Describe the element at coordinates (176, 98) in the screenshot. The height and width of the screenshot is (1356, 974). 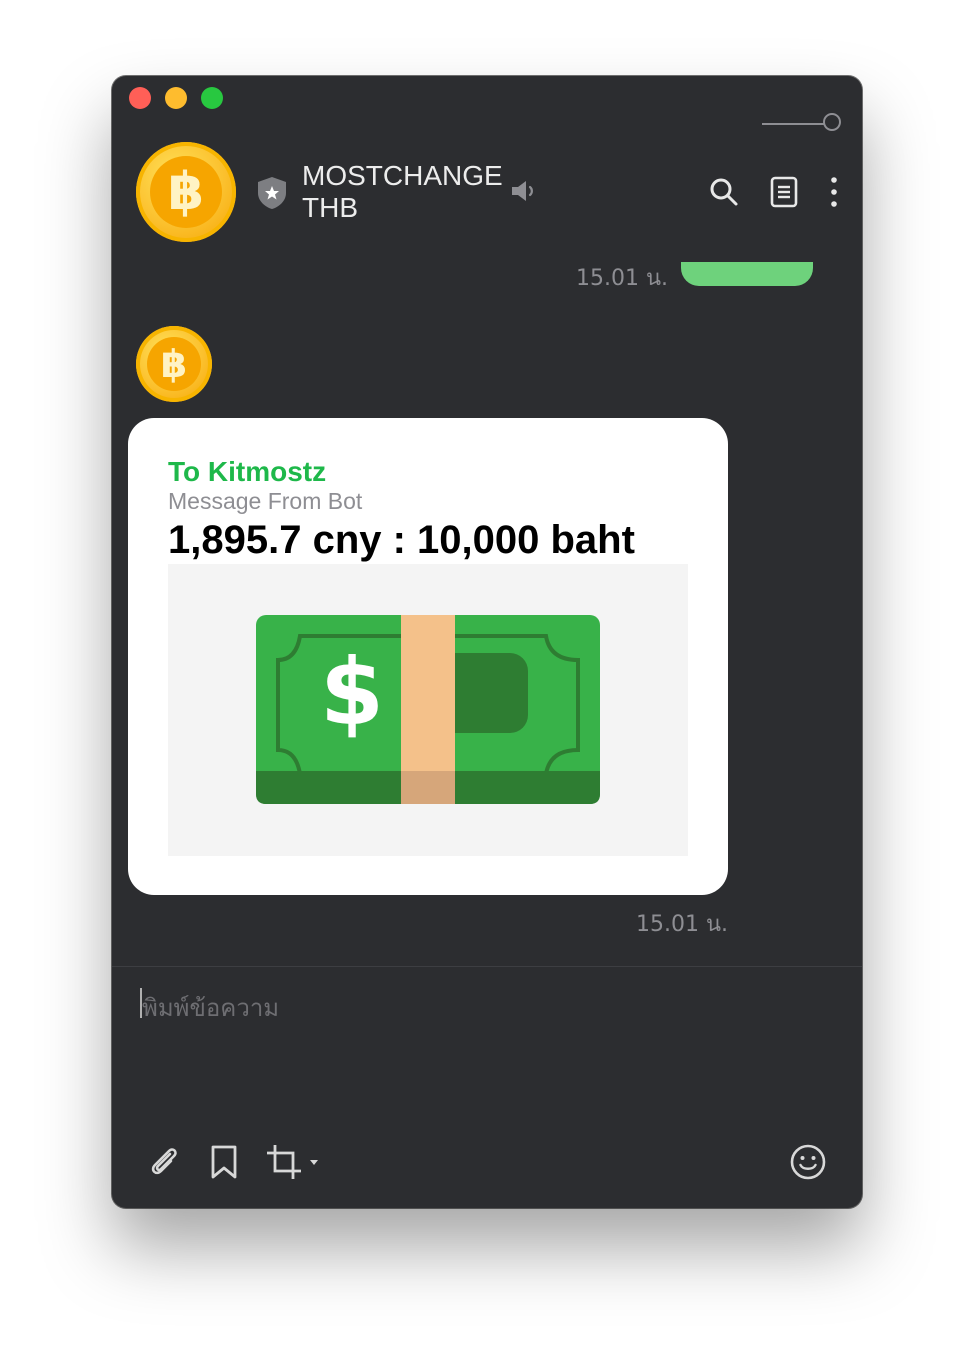
I see `minimize-window-button` at that location.